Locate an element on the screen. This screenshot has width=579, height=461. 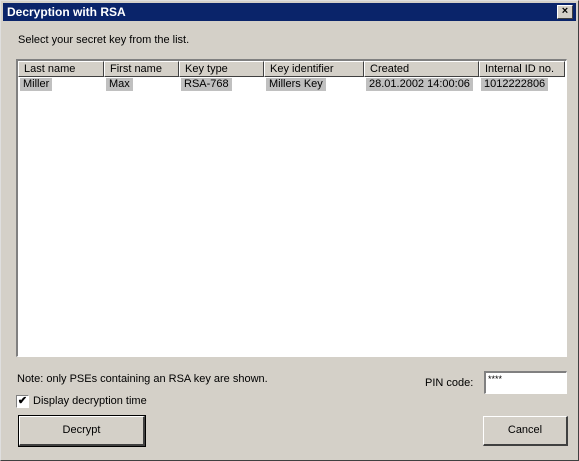
column-header-created: Created is located at coordinates (421, 69).